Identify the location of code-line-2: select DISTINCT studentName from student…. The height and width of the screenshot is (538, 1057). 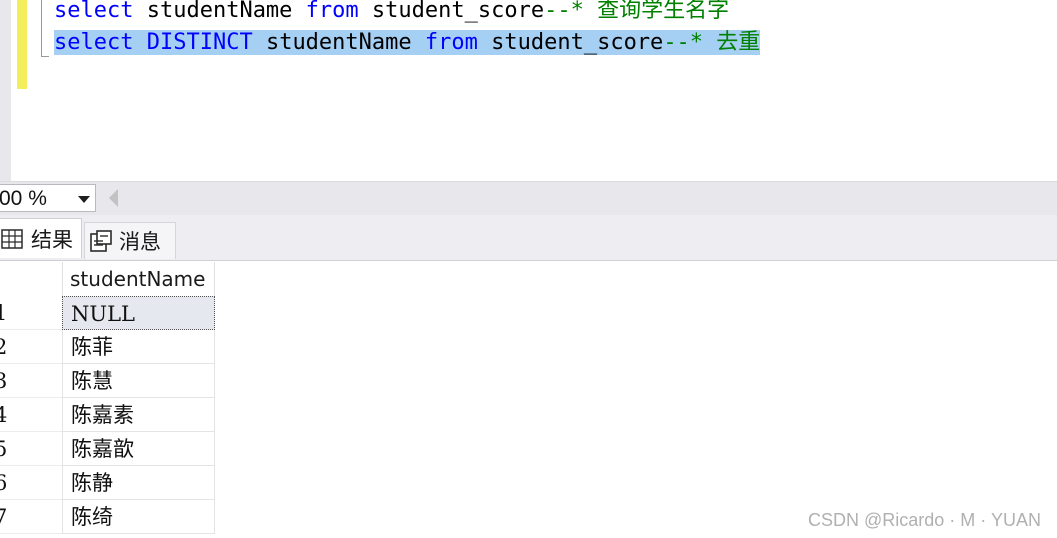
(407, 43).